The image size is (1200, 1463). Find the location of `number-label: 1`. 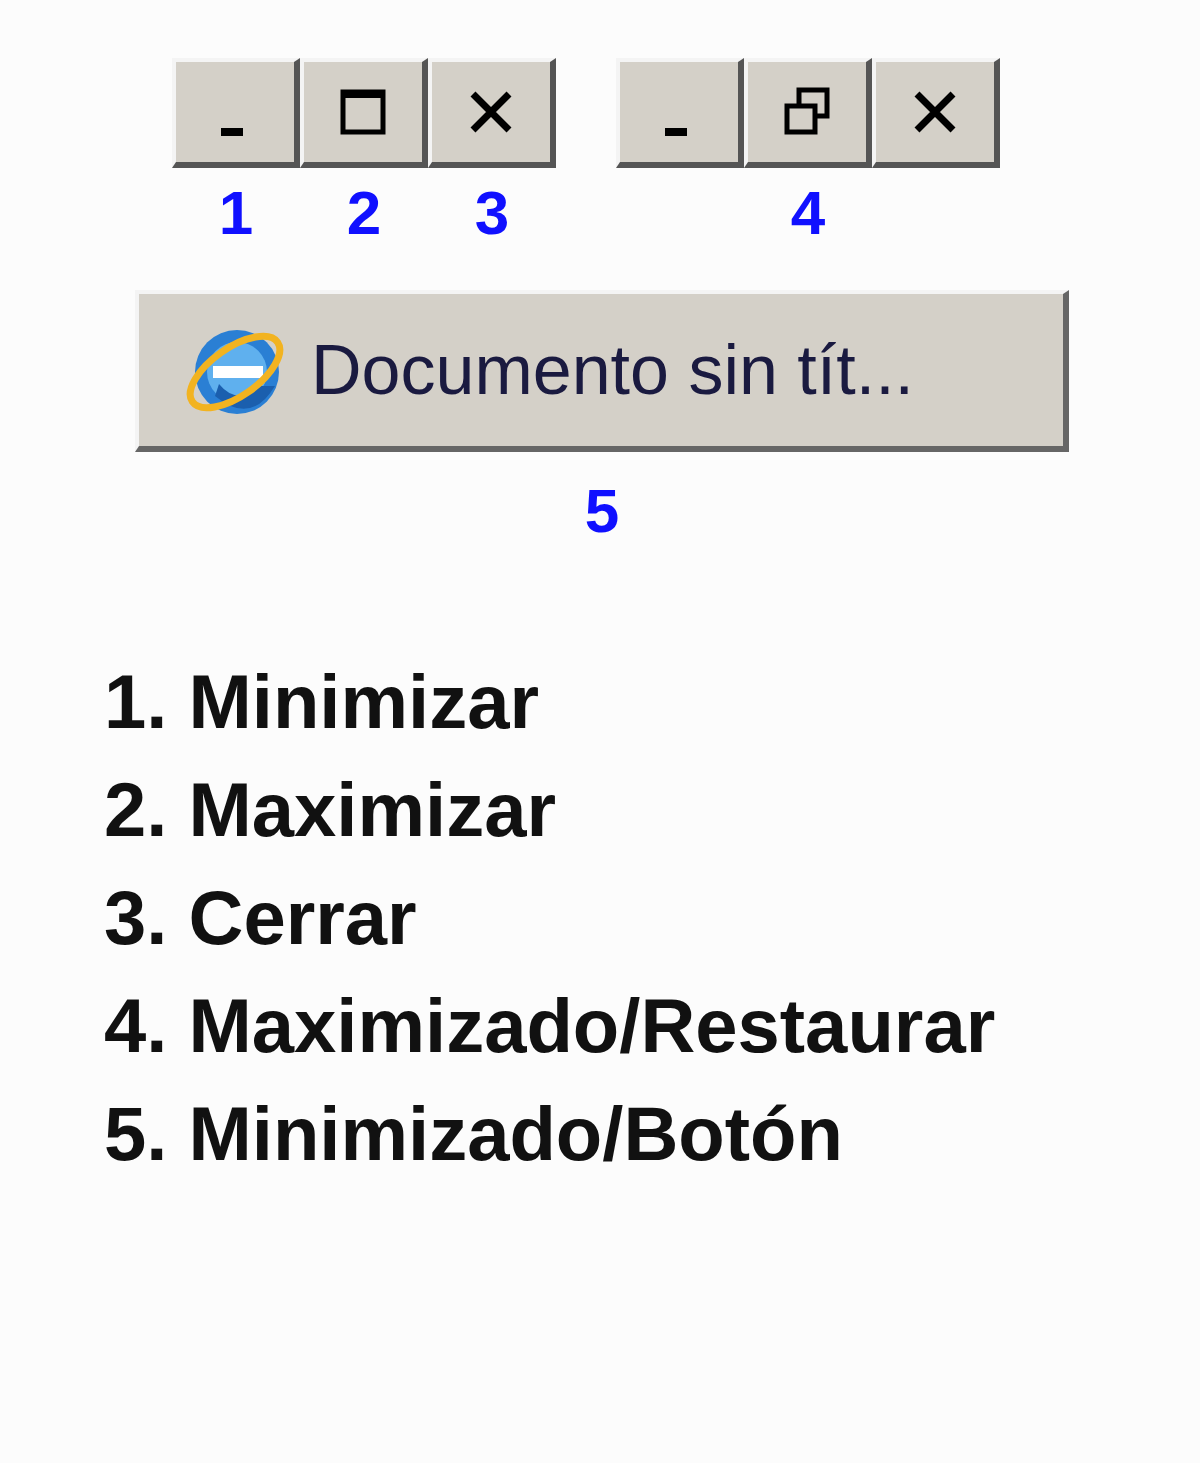

number-label: 1 is located at coordinates (236, 213).